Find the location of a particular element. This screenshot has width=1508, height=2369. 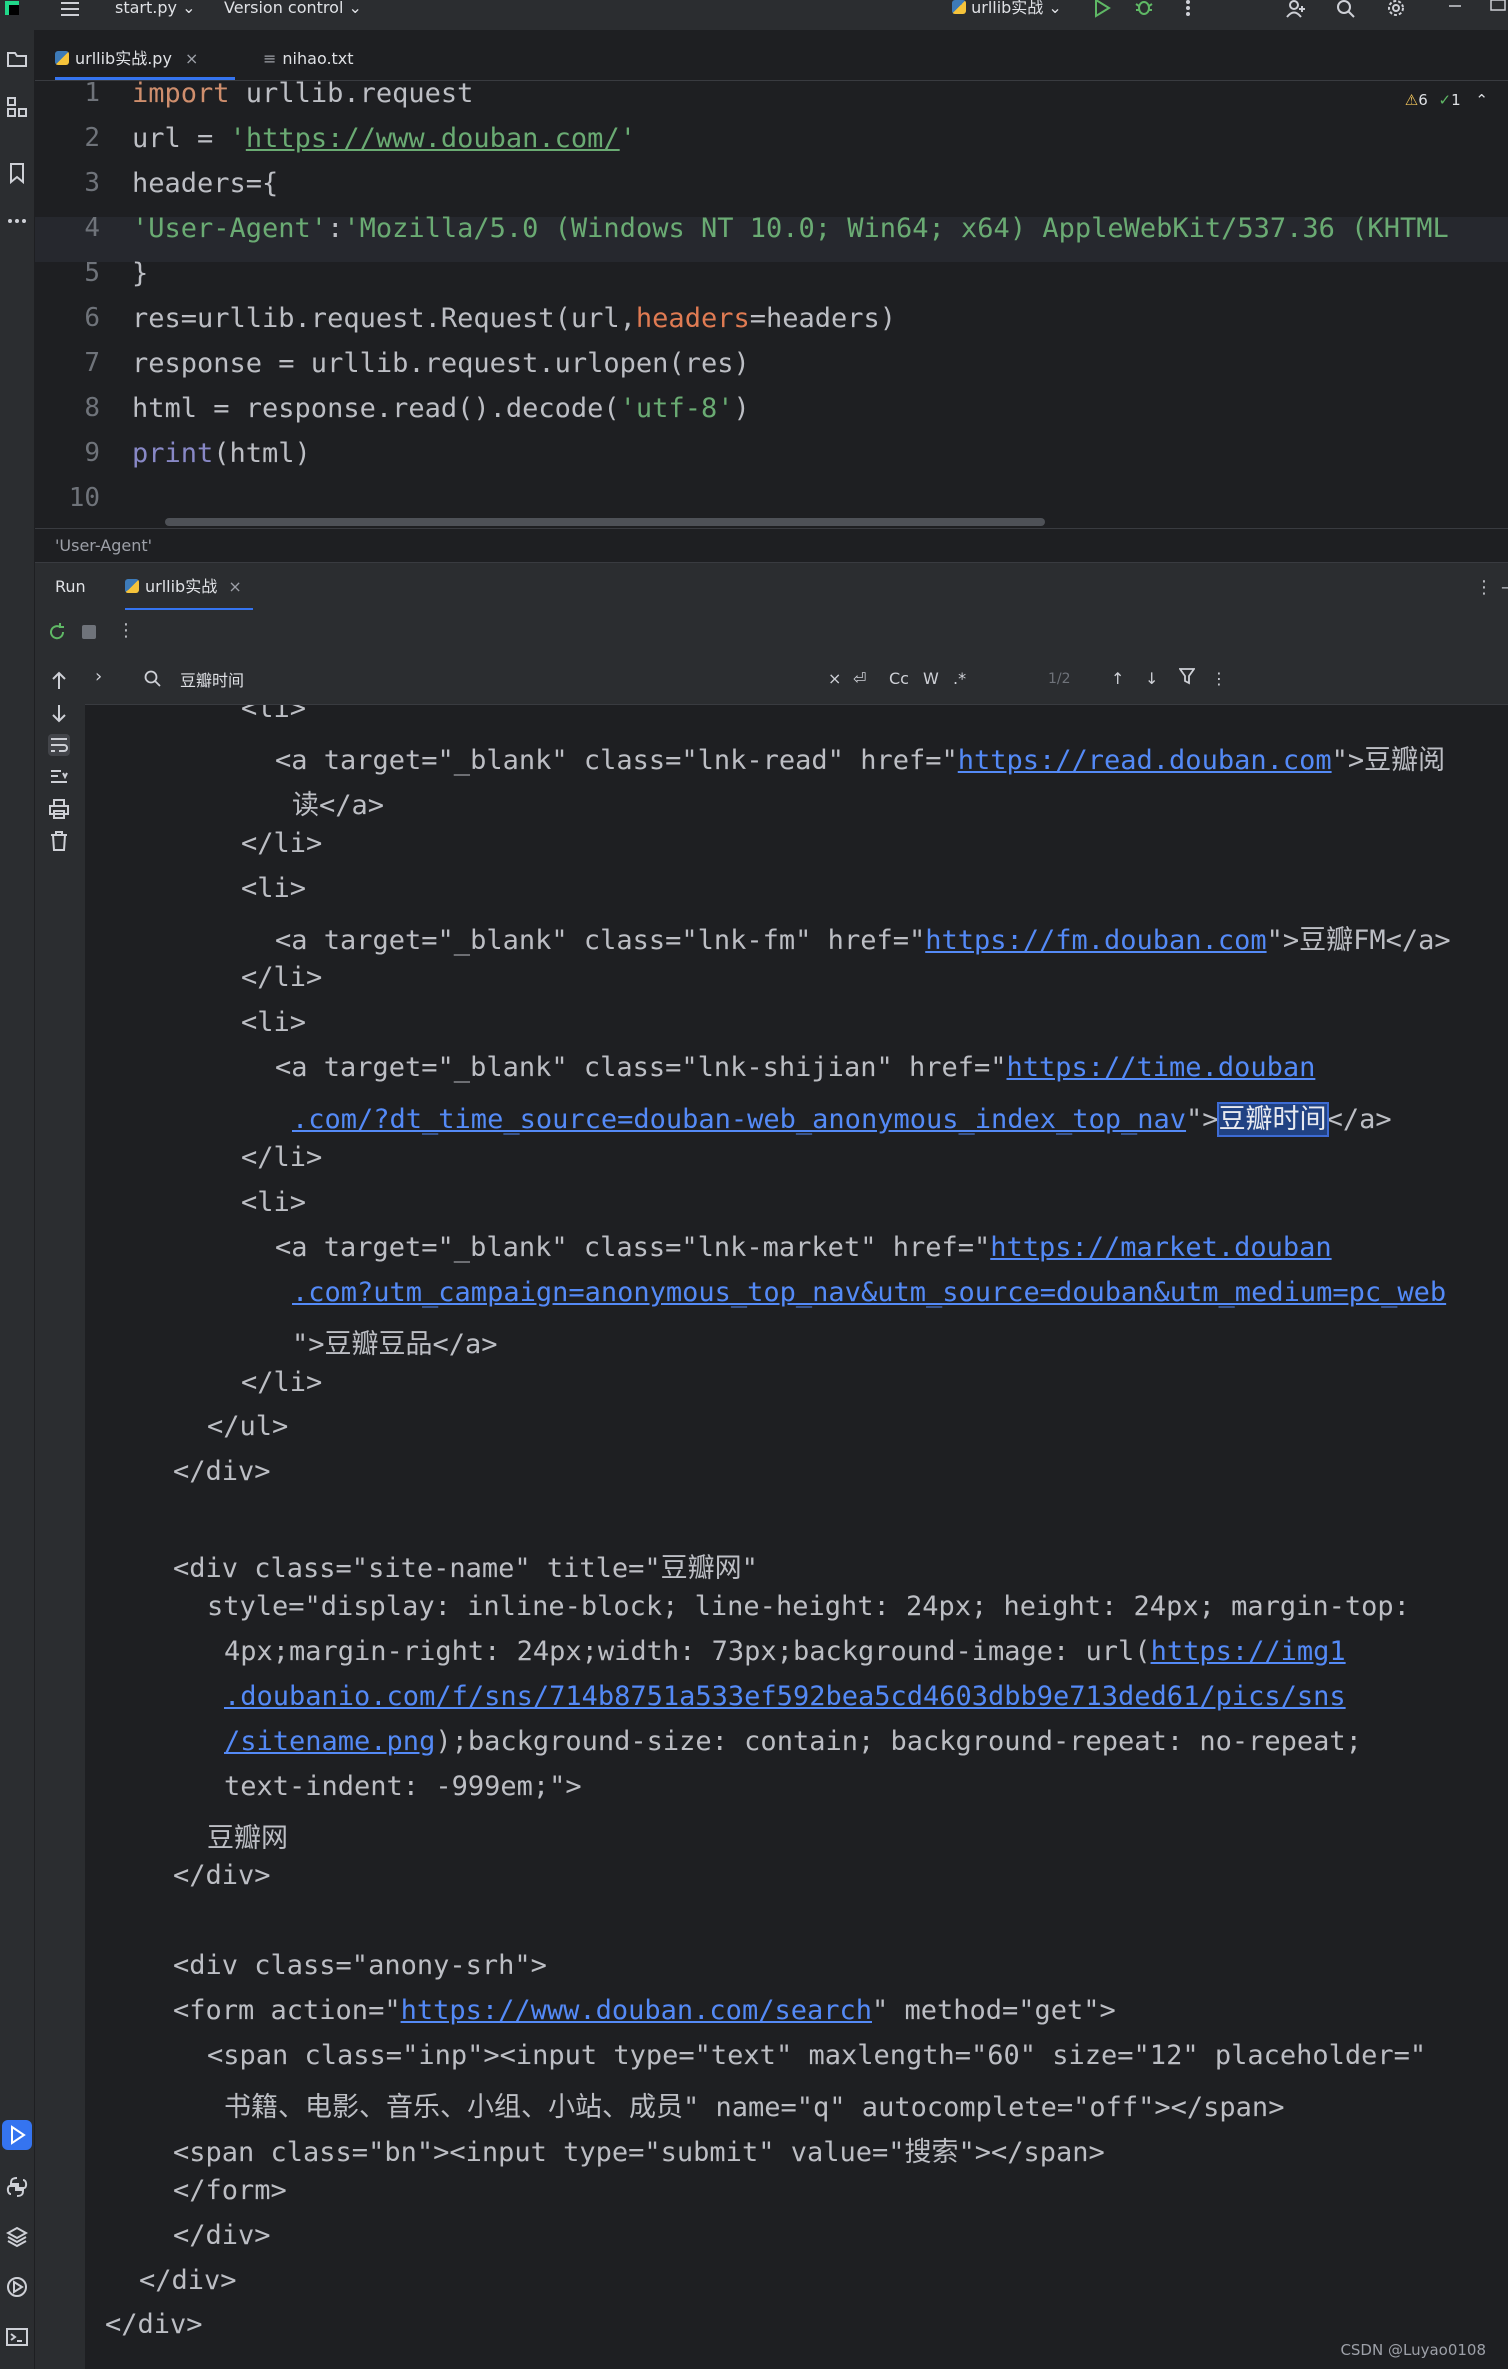

terminal-icon is located at coordinates (17, 2337).